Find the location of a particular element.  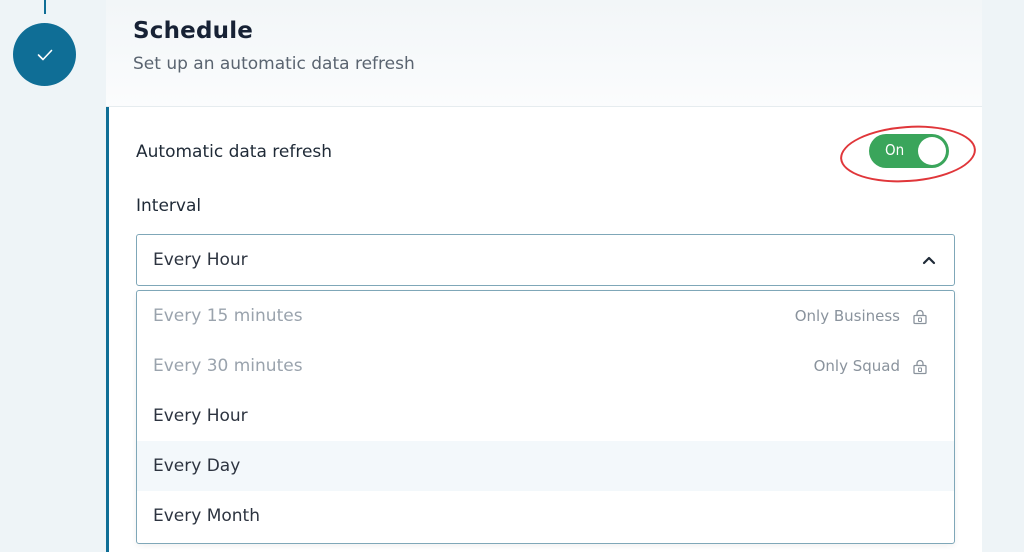

interval-label: Interval is located at coordinates (169, 206).